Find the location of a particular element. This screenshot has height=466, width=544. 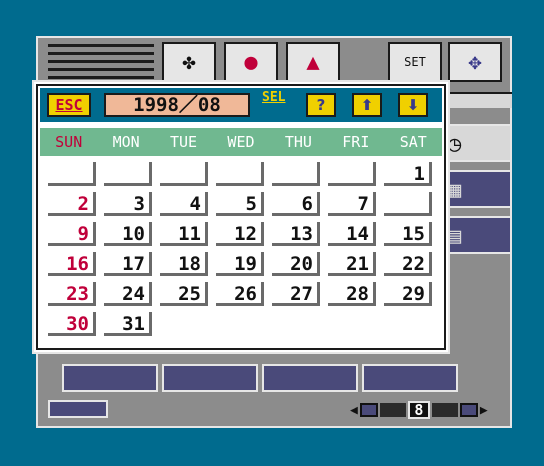

day-4: 4 is located at coordinates (184, 204).